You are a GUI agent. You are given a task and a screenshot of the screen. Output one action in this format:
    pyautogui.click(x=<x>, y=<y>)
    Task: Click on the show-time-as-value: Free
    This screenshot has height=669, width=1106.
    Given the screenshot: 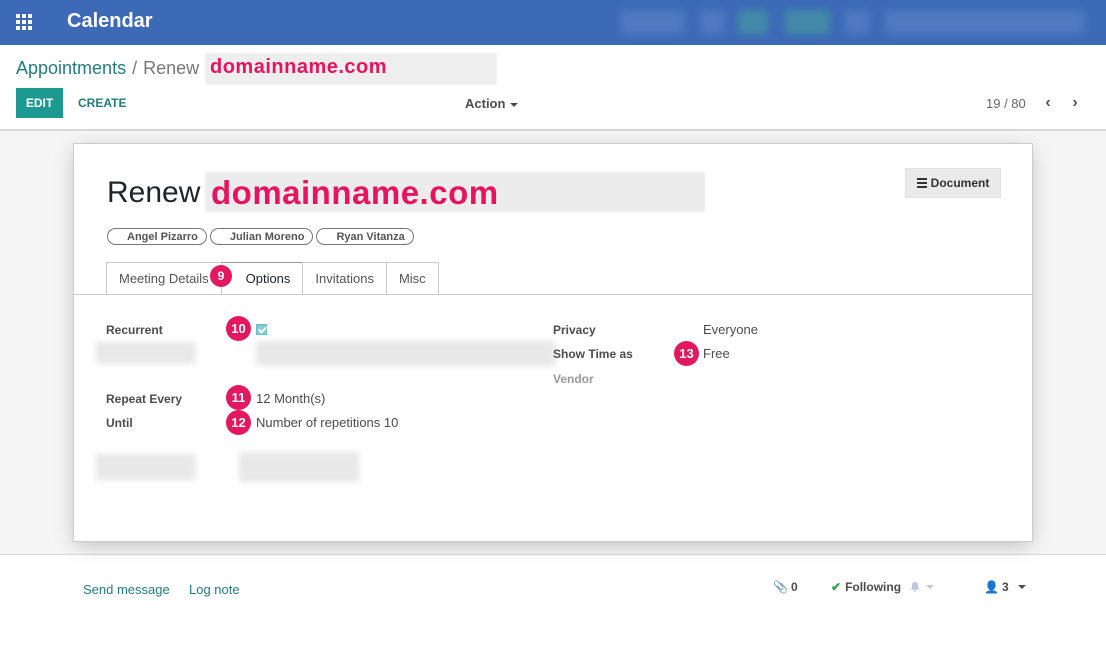 What is the action you would take?
    pyautogui.click(x=716, y=353)
    